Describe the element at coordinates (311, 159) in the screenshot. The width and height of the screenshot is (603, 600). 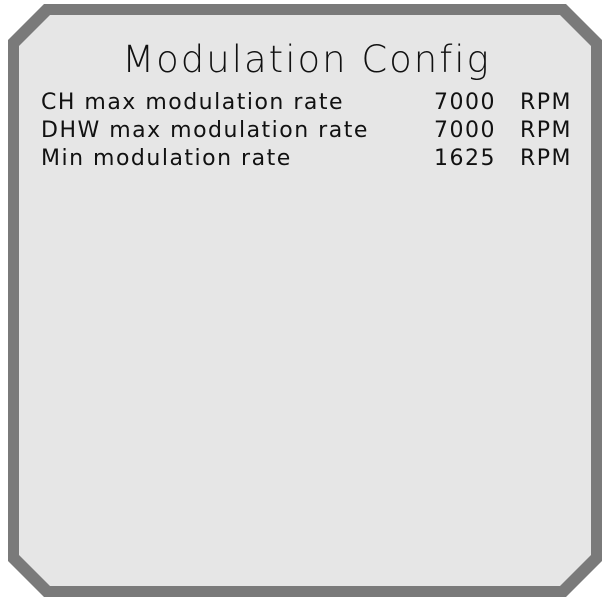
I see `setting-row-min-modulation-rate: Min modulation rate 1625 RPM` at that location.